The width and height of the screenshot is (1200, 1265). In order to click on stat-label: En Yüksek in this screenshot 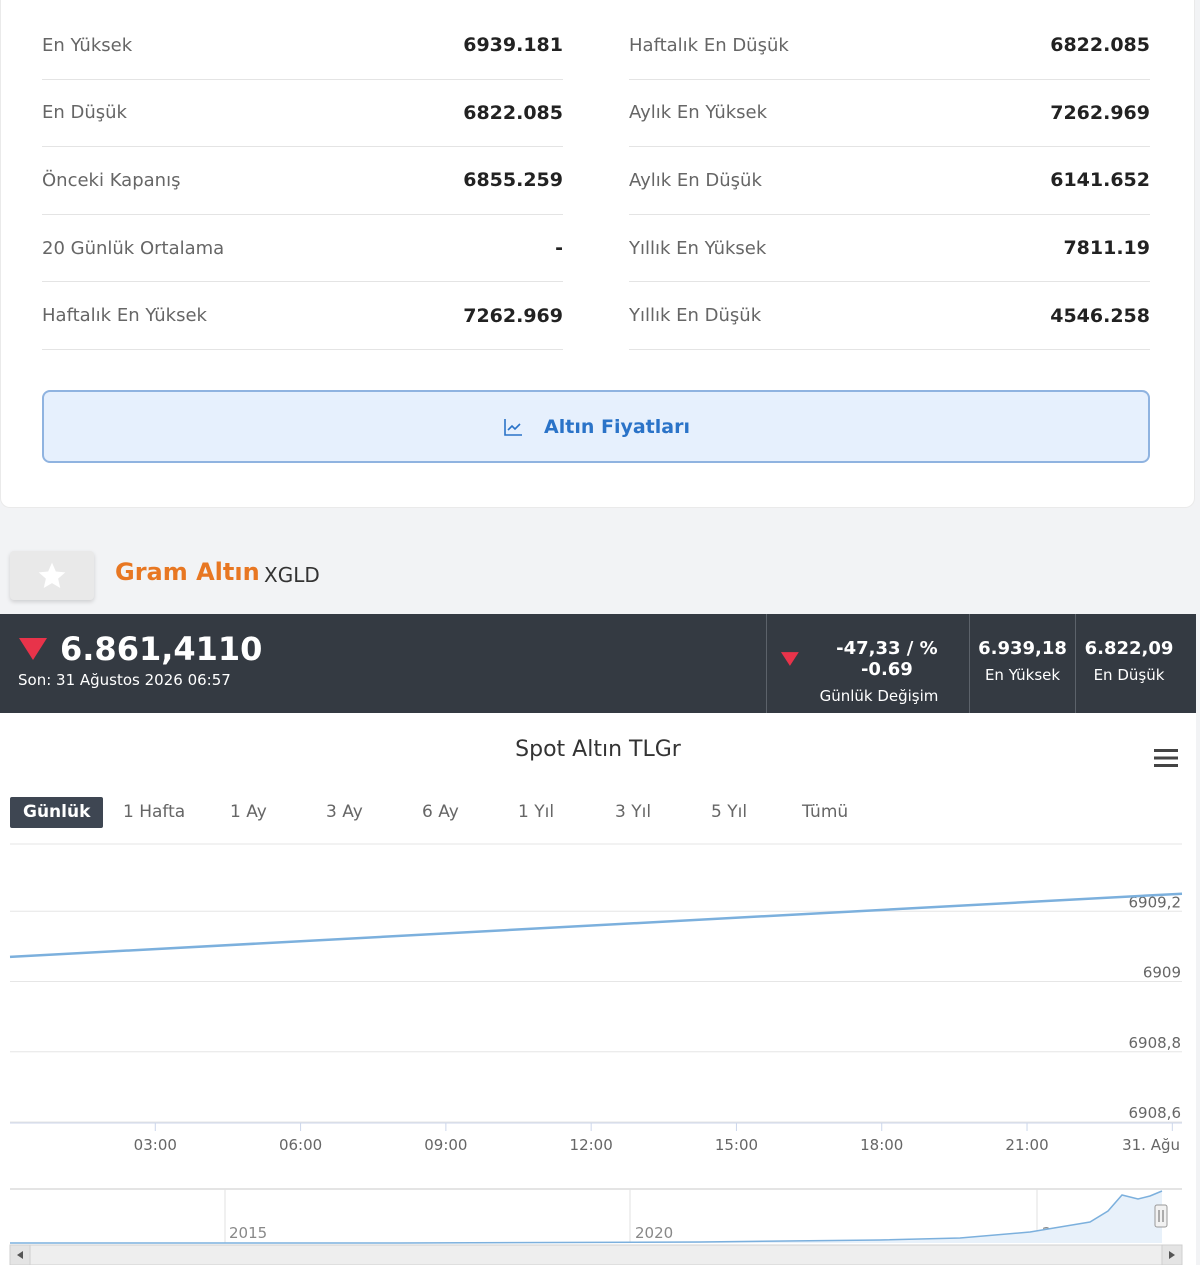, I will do `click(87, 45)`.